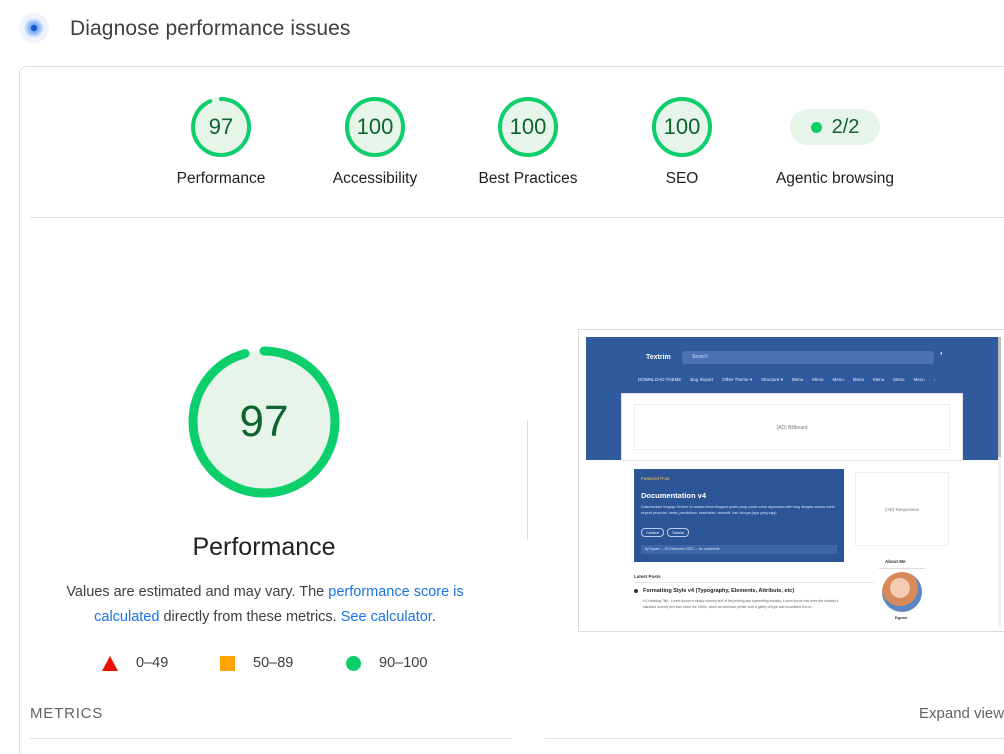  Describe the element at coordinates (264, 421) in the screenshot. I see `performance-score: 97` at that location.